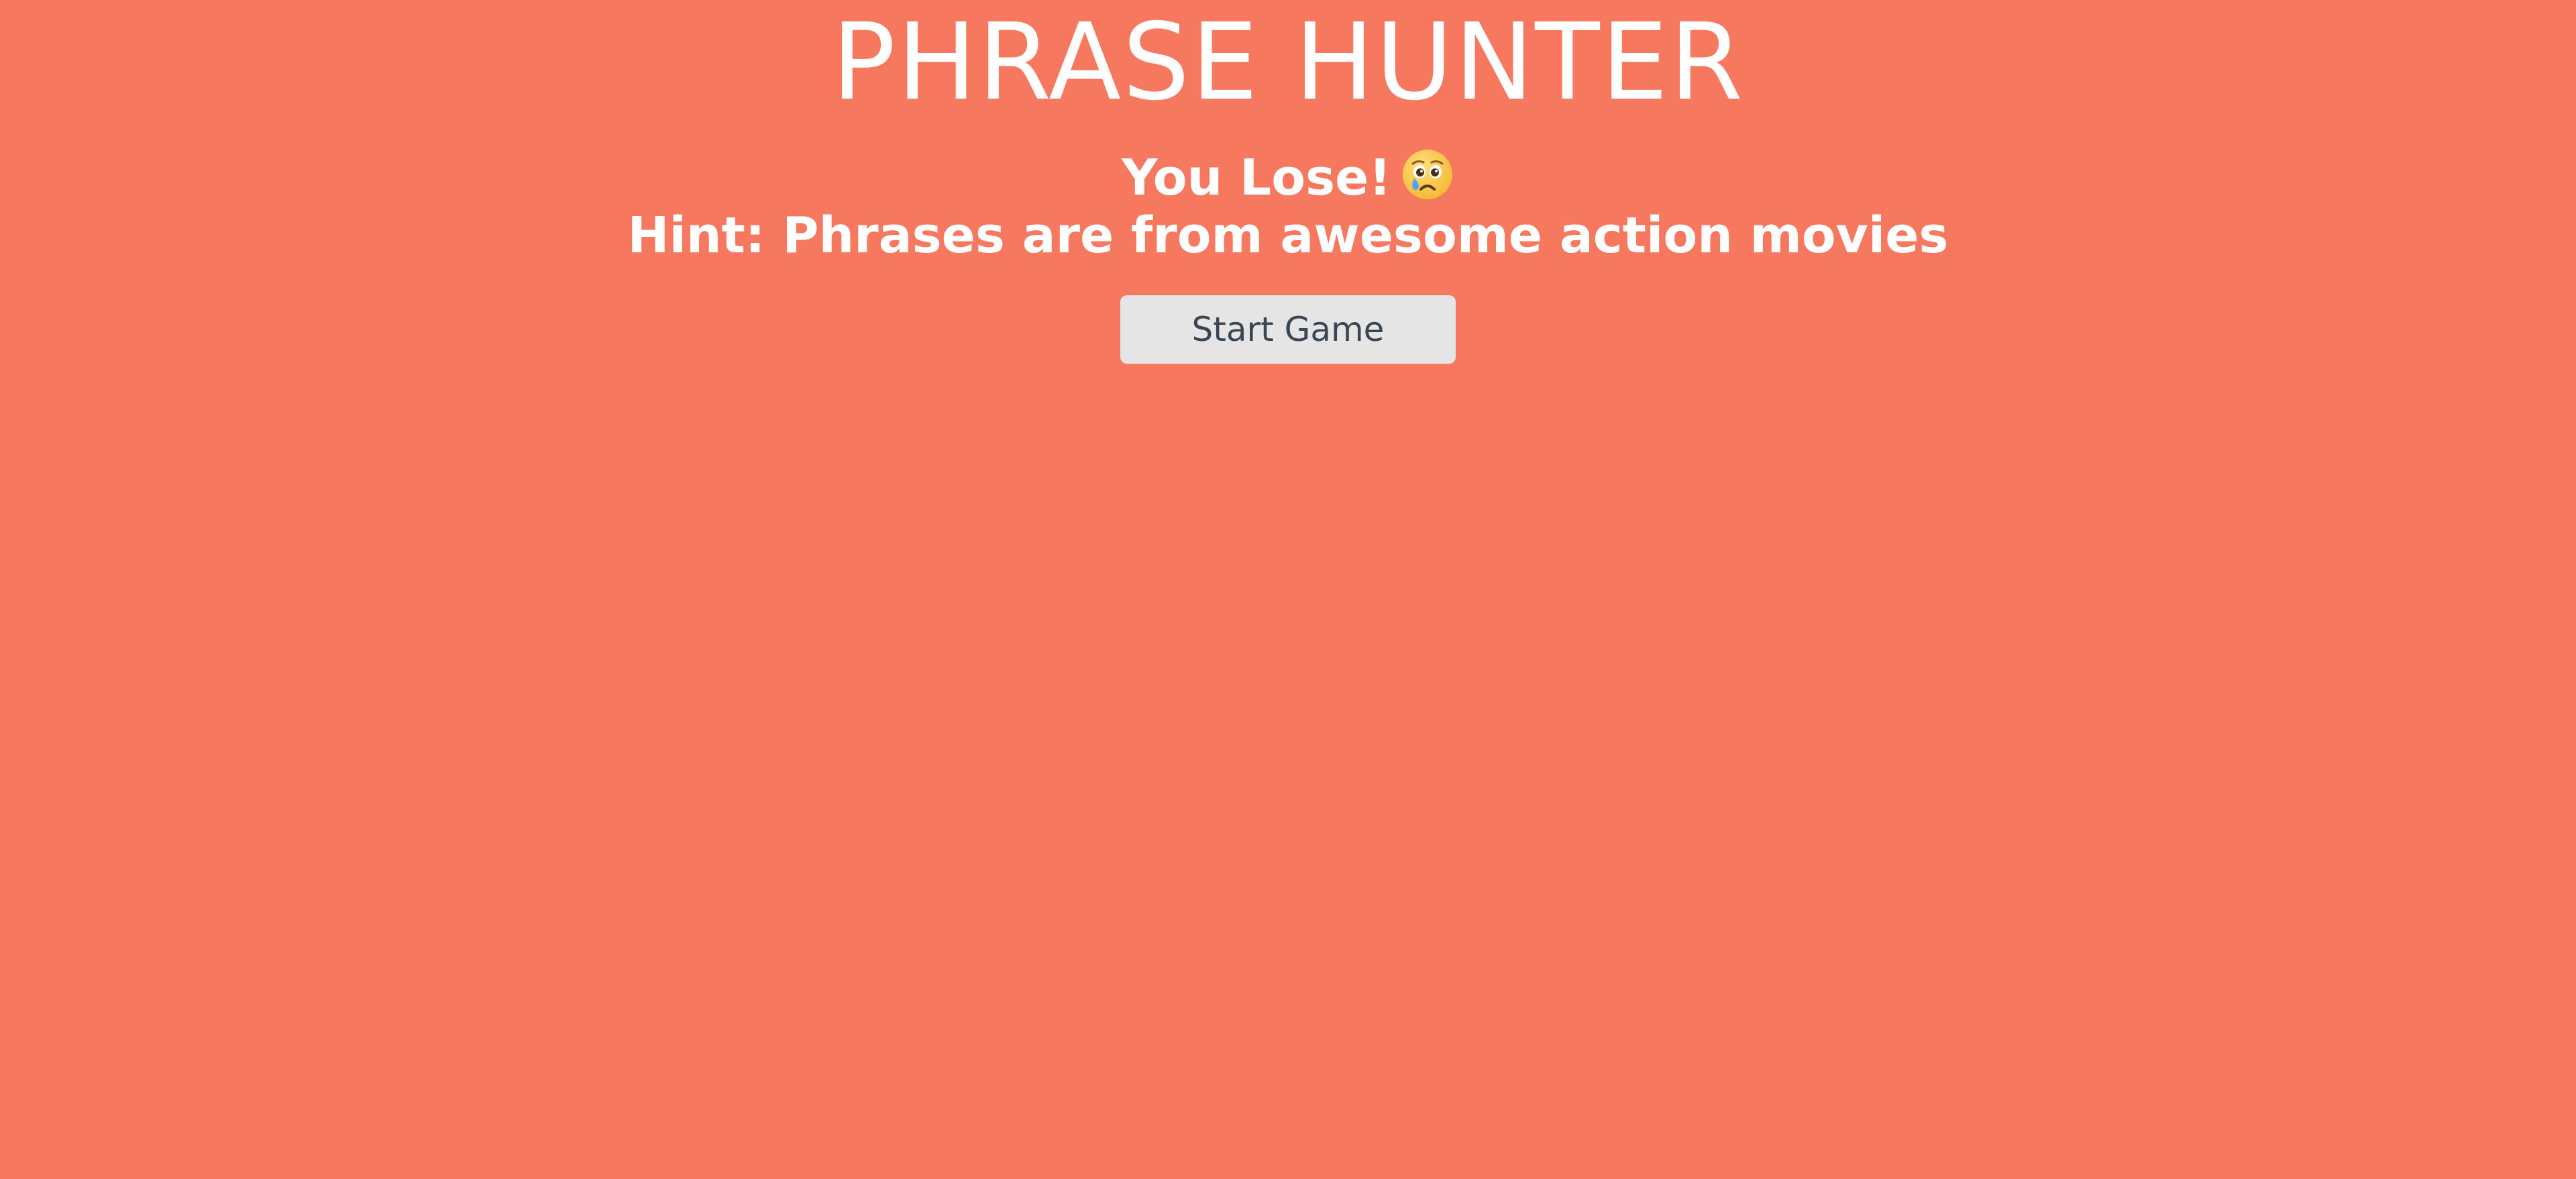  I want to click on result-text: You Lose!, so click(1256, 178).